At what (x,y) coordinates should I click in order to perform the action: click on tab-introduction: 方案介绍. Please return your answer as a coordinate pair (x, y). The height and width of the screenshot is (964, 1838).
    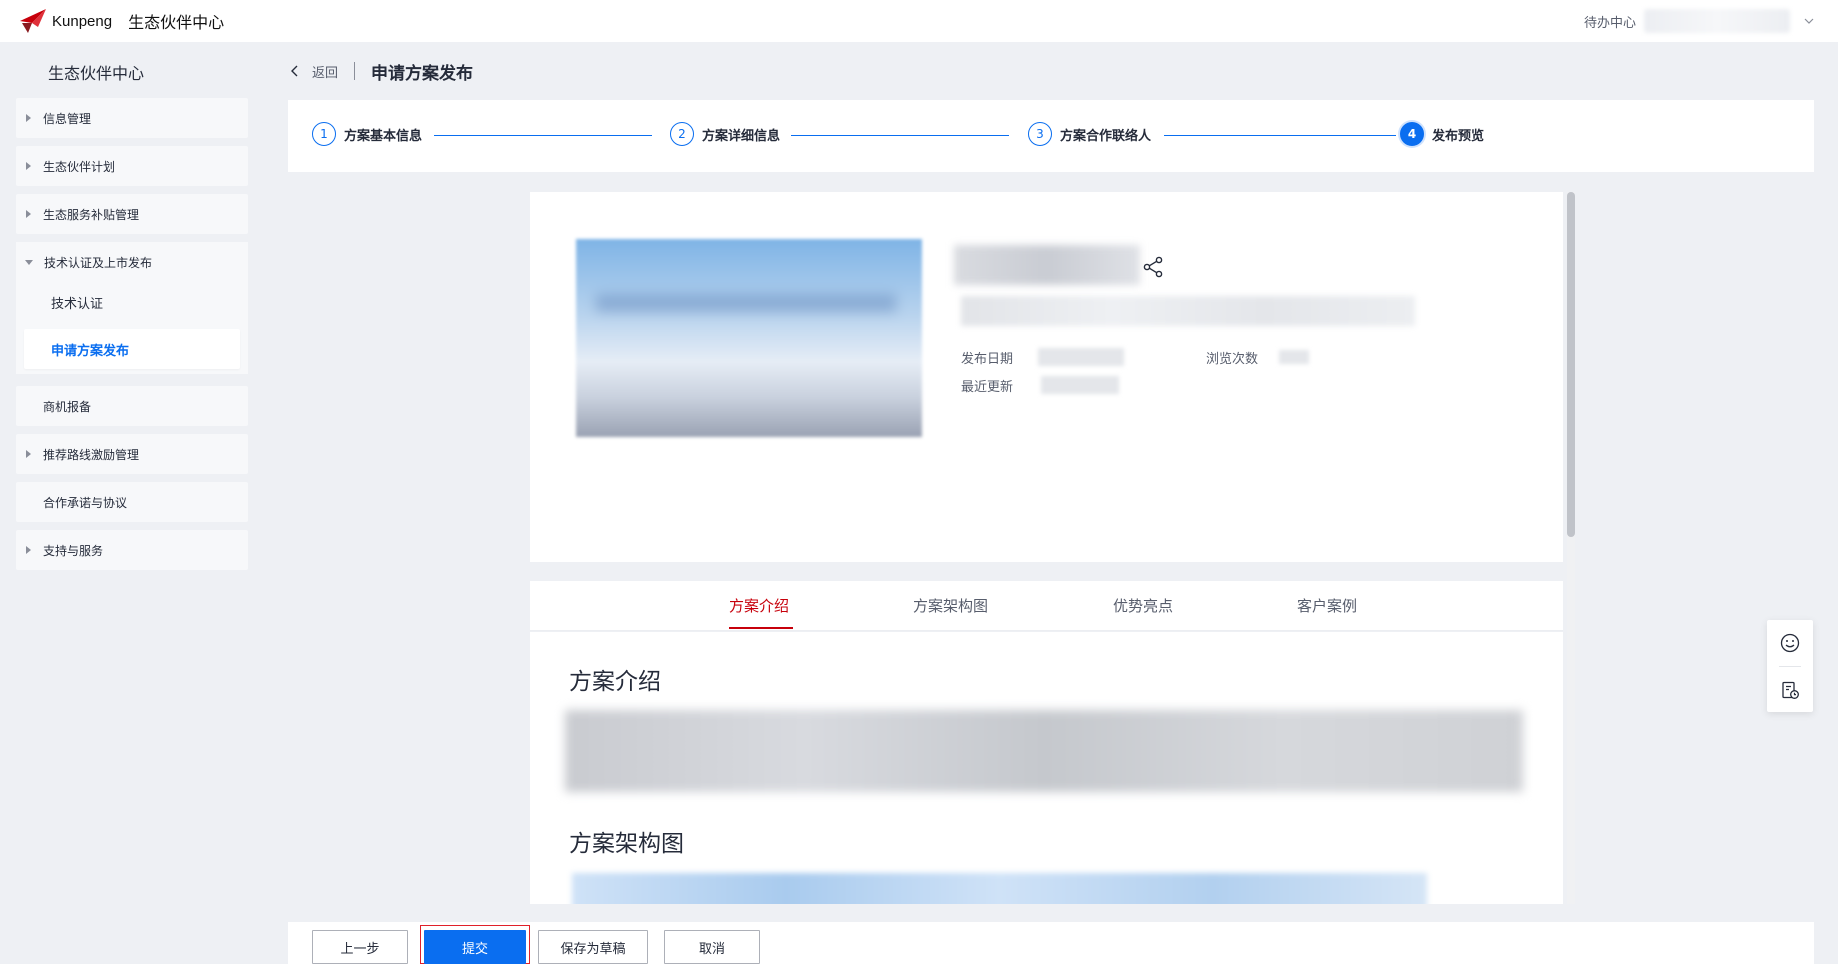
    Looking at the image, I should click on (759, 605).